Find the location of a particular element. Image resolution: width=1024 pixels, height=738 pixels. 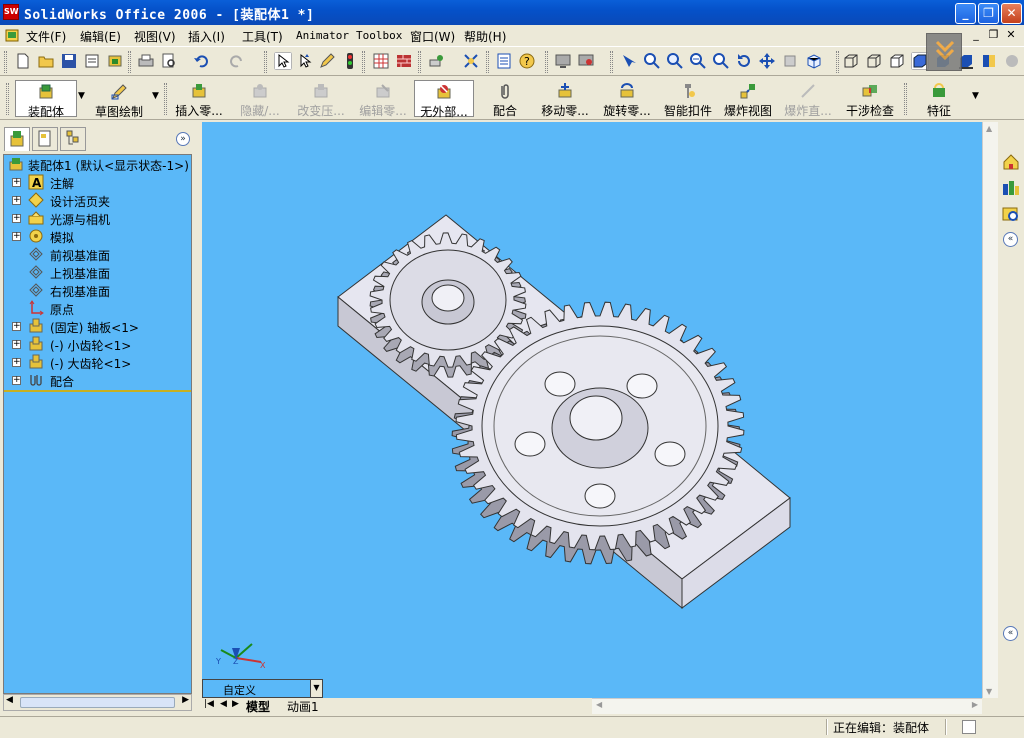

tab-configuration-manager is located at coordinates (73, 139).